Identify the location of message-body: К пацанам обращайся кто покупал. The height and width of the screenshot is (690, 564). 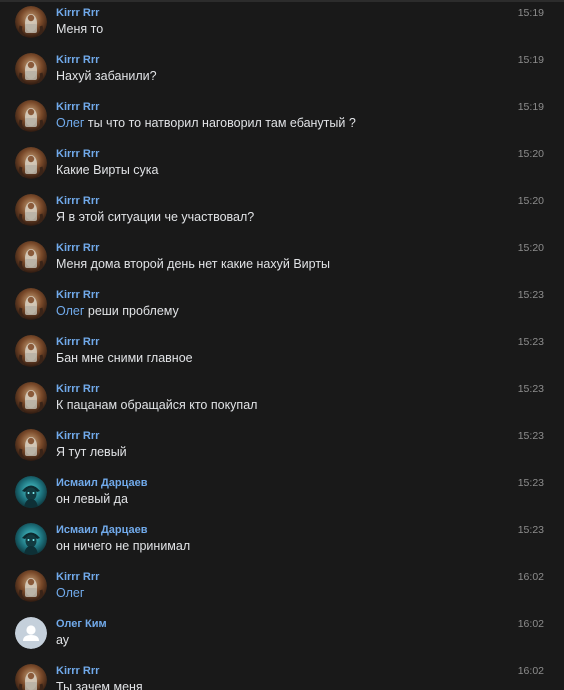
(157, 405).